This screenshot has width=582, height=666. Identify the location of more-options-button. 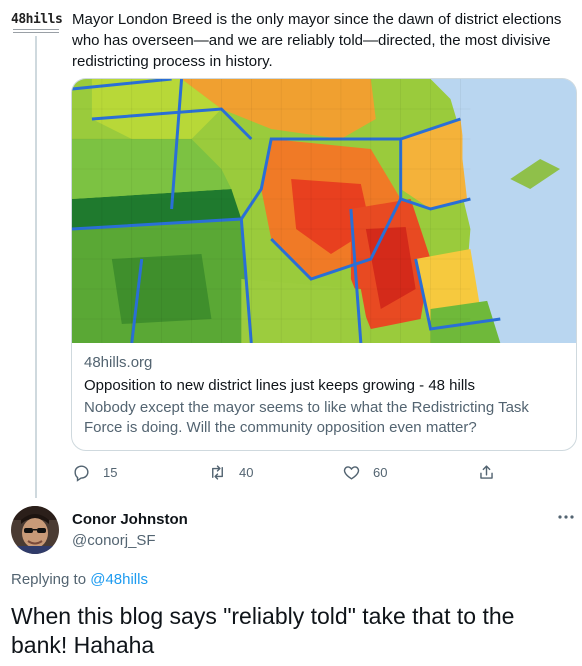
(566, 517).